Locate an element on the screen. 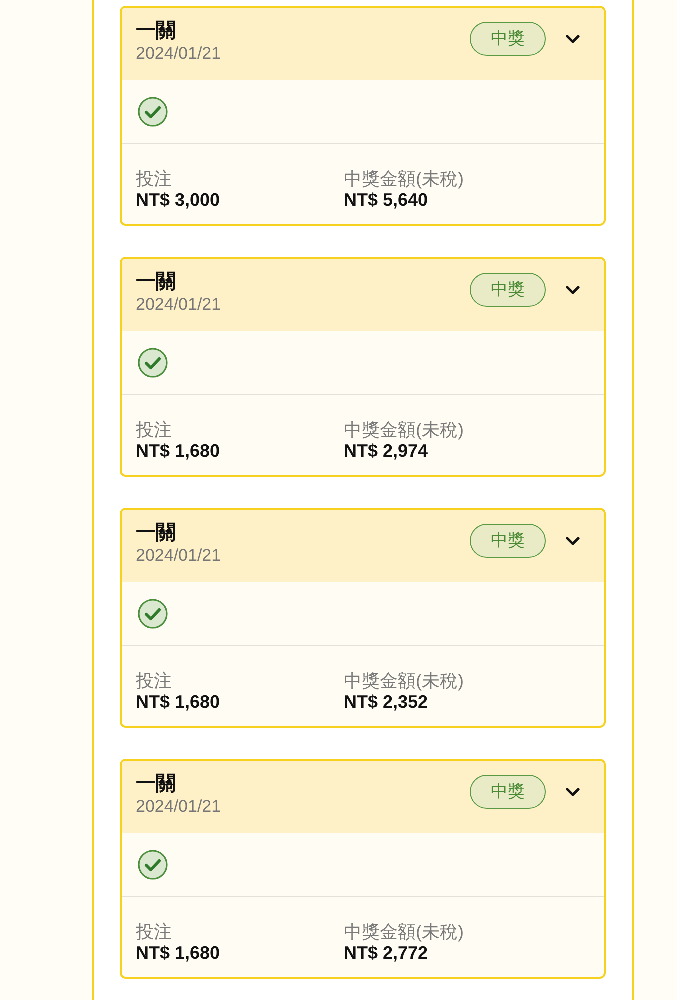 Image resolution: width=677 pixels, height=1000 pixels. amount-value: NT$ 2,352 is located at coordinates (386, 702).